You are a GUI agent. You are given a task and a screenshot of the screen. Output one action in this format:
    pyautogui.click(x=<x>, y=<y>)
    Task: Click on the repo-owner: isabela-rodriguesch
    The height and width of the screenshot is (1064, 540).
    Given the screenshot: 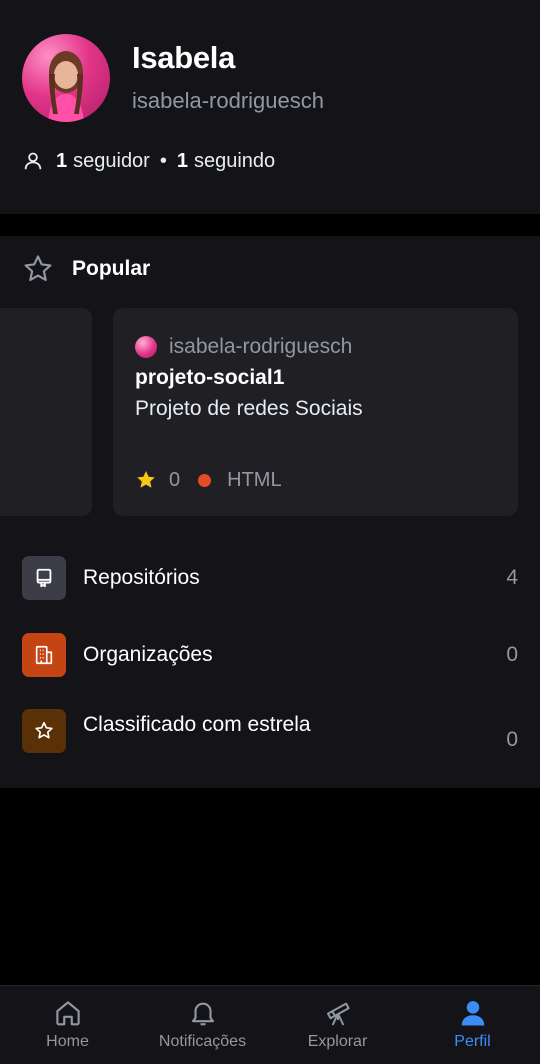 What is the action you would take?
    pyautogui.click(x=243, y=347)
    